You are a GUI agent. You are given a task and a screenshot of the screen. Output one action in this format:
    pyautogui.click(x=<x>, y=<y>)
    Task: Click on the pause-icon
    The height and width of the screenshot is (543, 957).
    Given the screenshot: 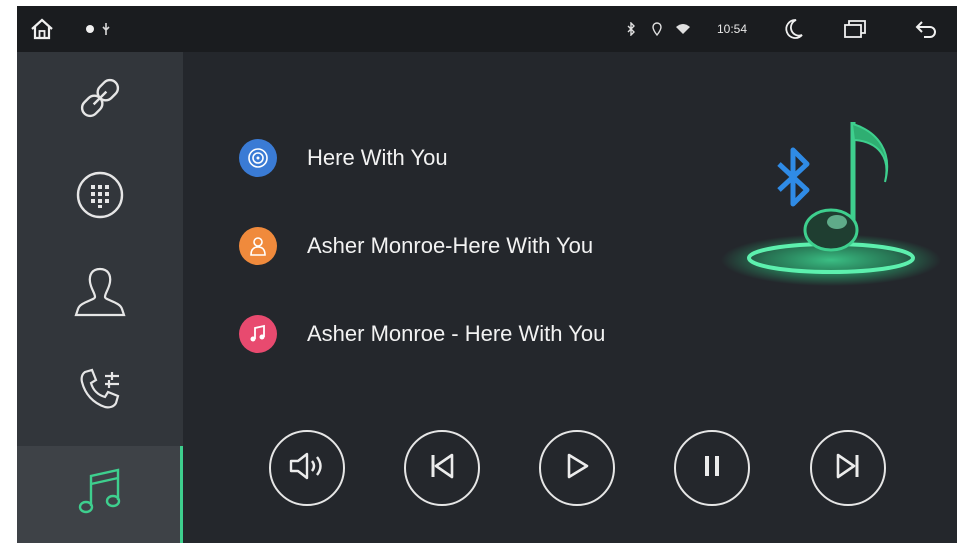 What is the action you would take?
    pyautogui.click(x=712, y=468)
    